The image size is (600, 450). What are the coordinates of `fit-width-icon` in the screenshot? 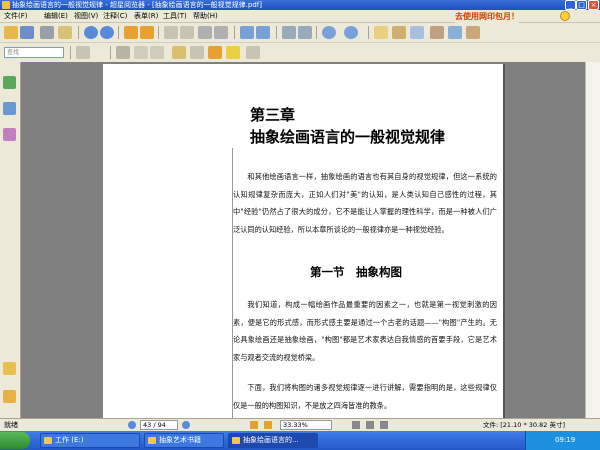 It's located at (305, 32).